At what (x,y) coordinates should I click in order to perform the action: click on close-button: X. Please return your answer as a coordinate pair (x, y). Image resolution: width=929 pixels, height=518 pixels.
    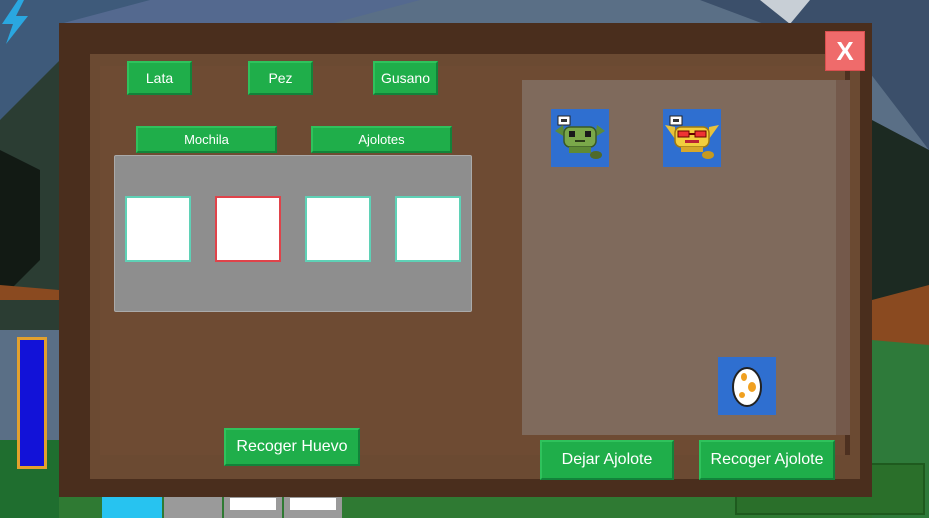
    Looking at the image, I should click on (845, 51).